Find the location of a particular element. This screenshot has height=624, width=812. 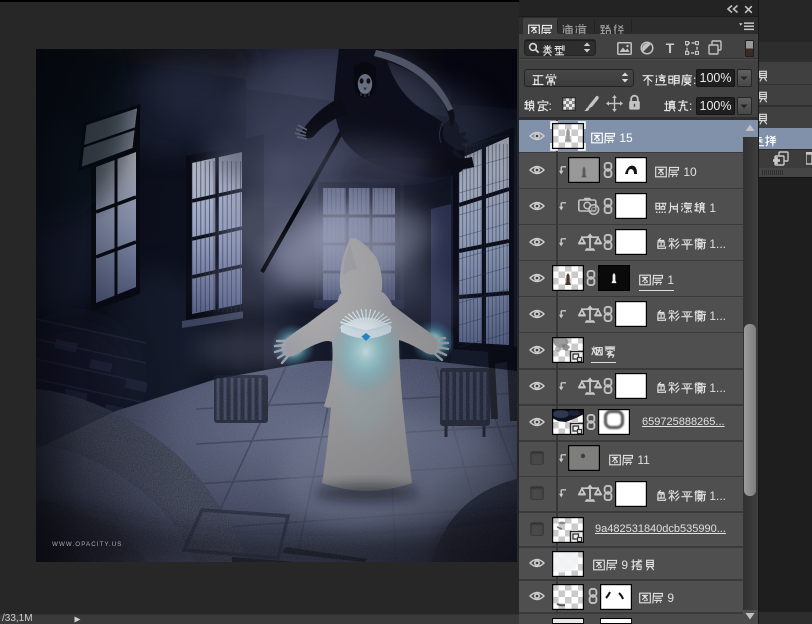

svg-text: WWW.OPACITY.US is located at coordinates (87, 544).